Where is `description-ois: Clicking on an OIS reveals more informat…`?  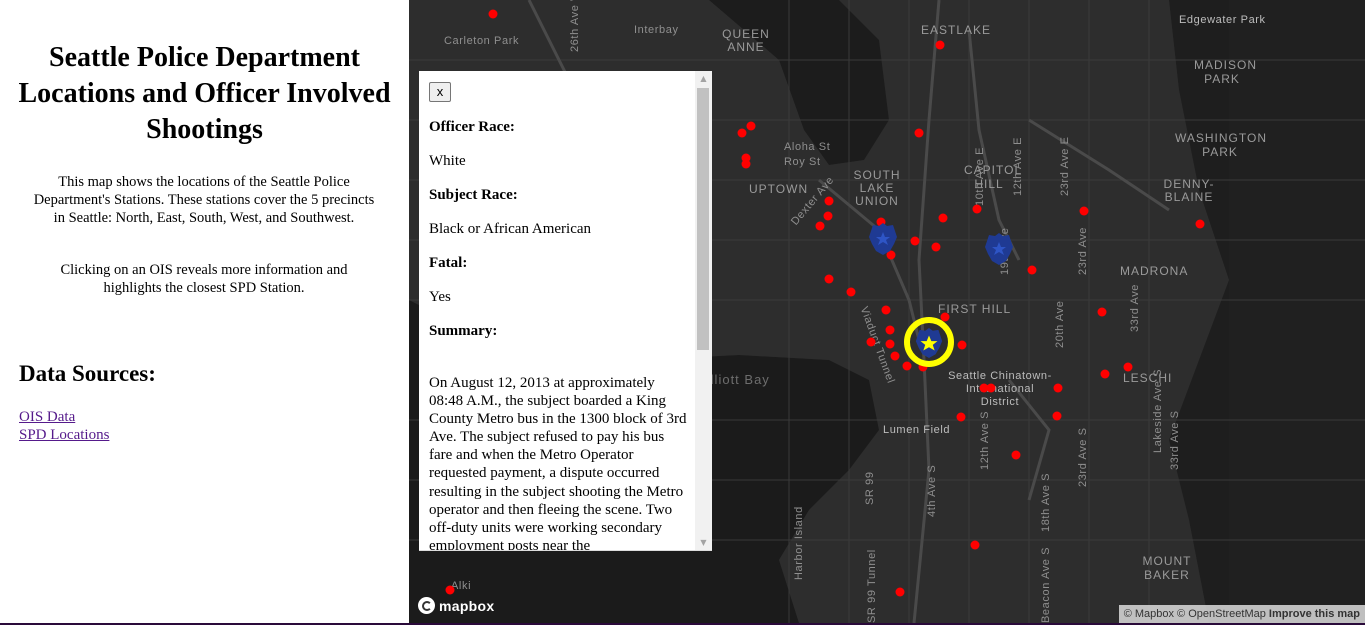 description-ois: Clicking on an OIS reveals more informat… is located at coordinates (204, 279).